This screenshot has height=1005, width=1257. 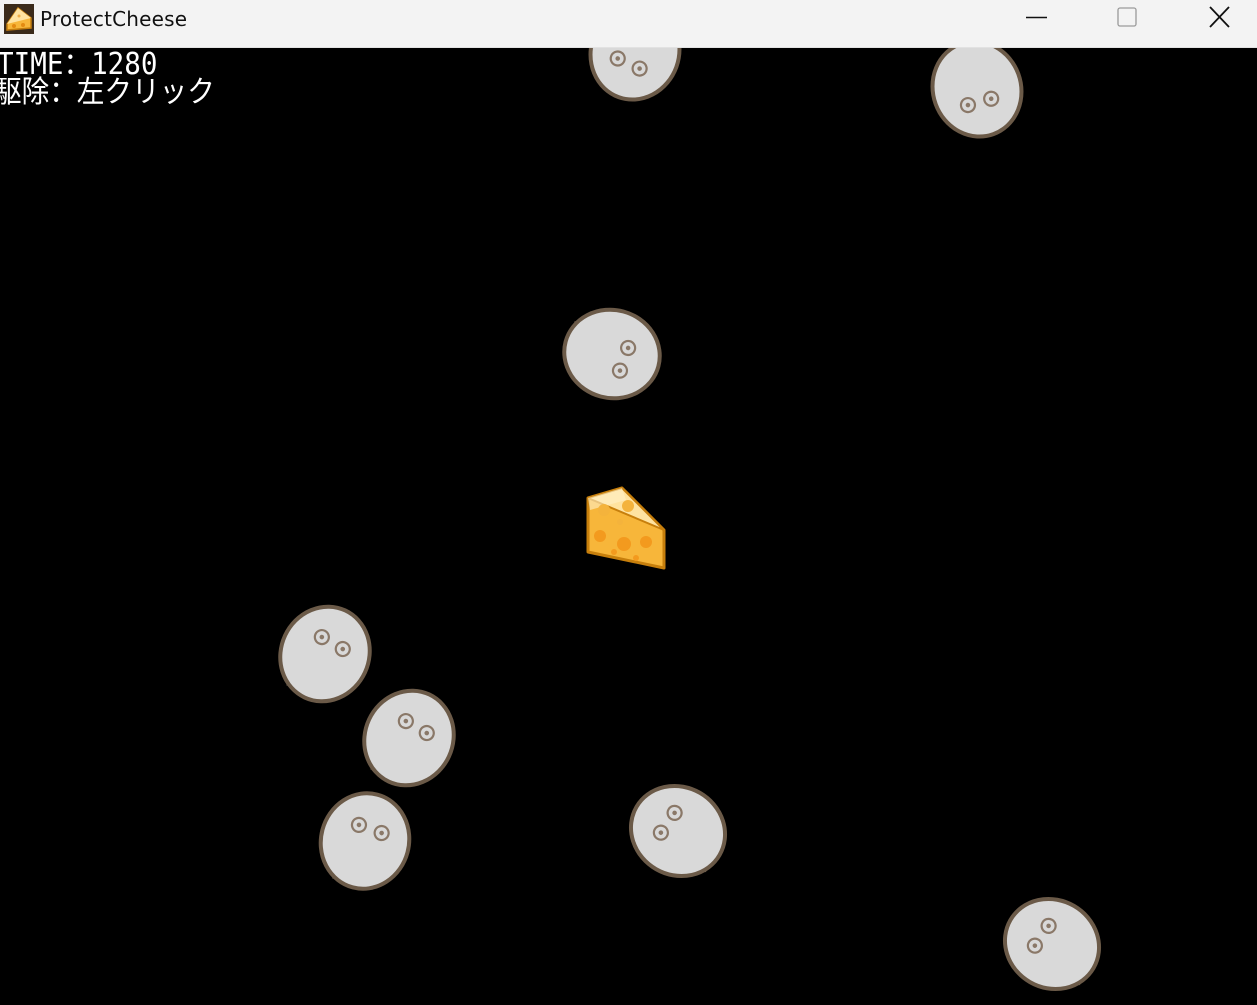 What do you see at coordinates (628, 24) in the screenshot?
I see `title-bar: ProtectCheese` at bounding box center [628, 24].